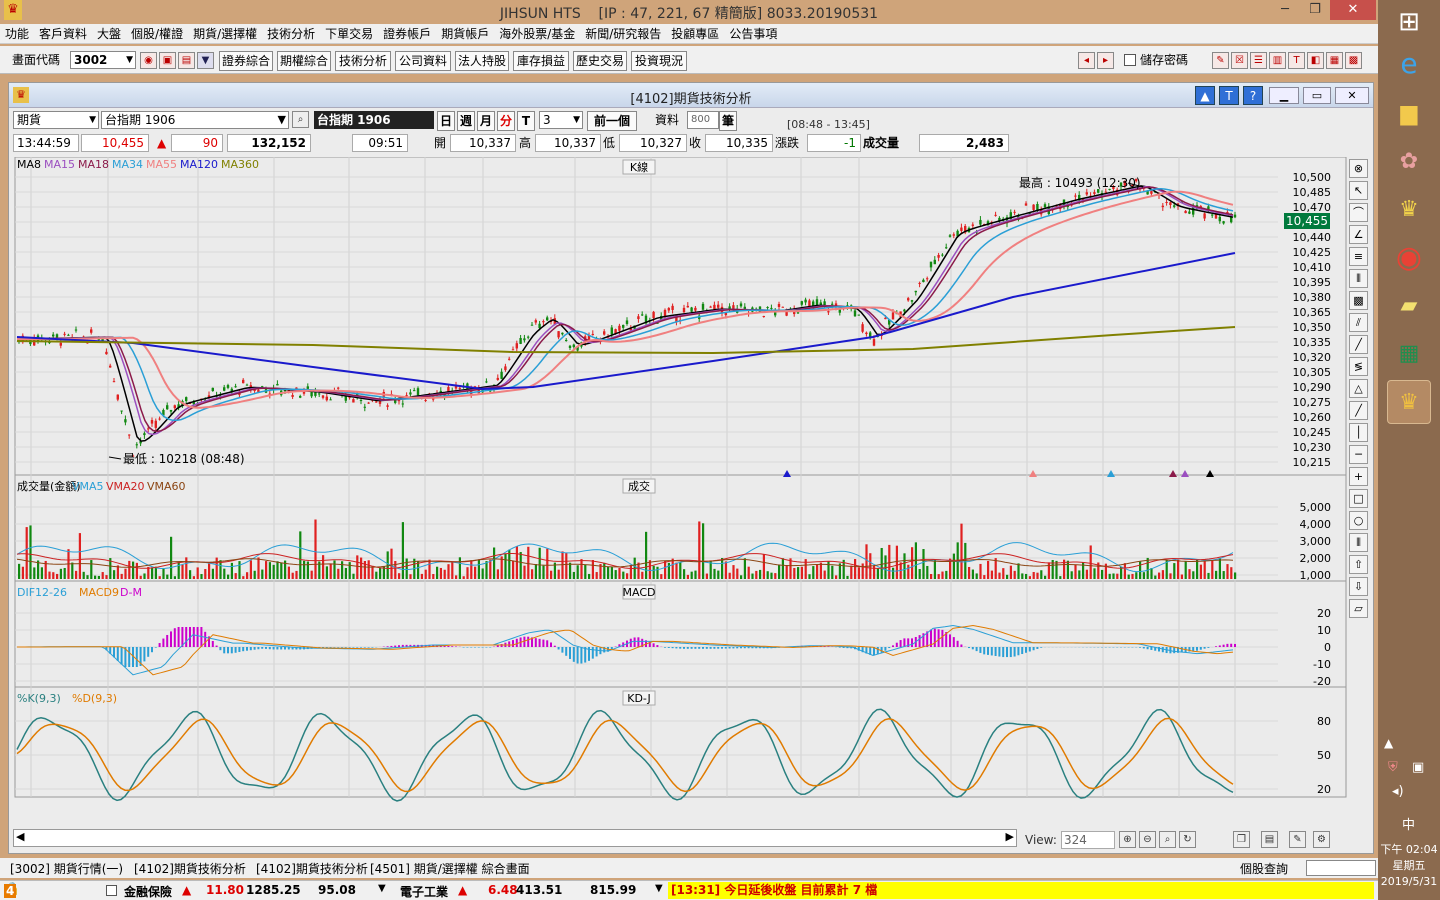  What do you see at coordinates (1358, 476) in the screenshot?
I see `cross-tool-icon: +` at bounding box center [1358, 476].